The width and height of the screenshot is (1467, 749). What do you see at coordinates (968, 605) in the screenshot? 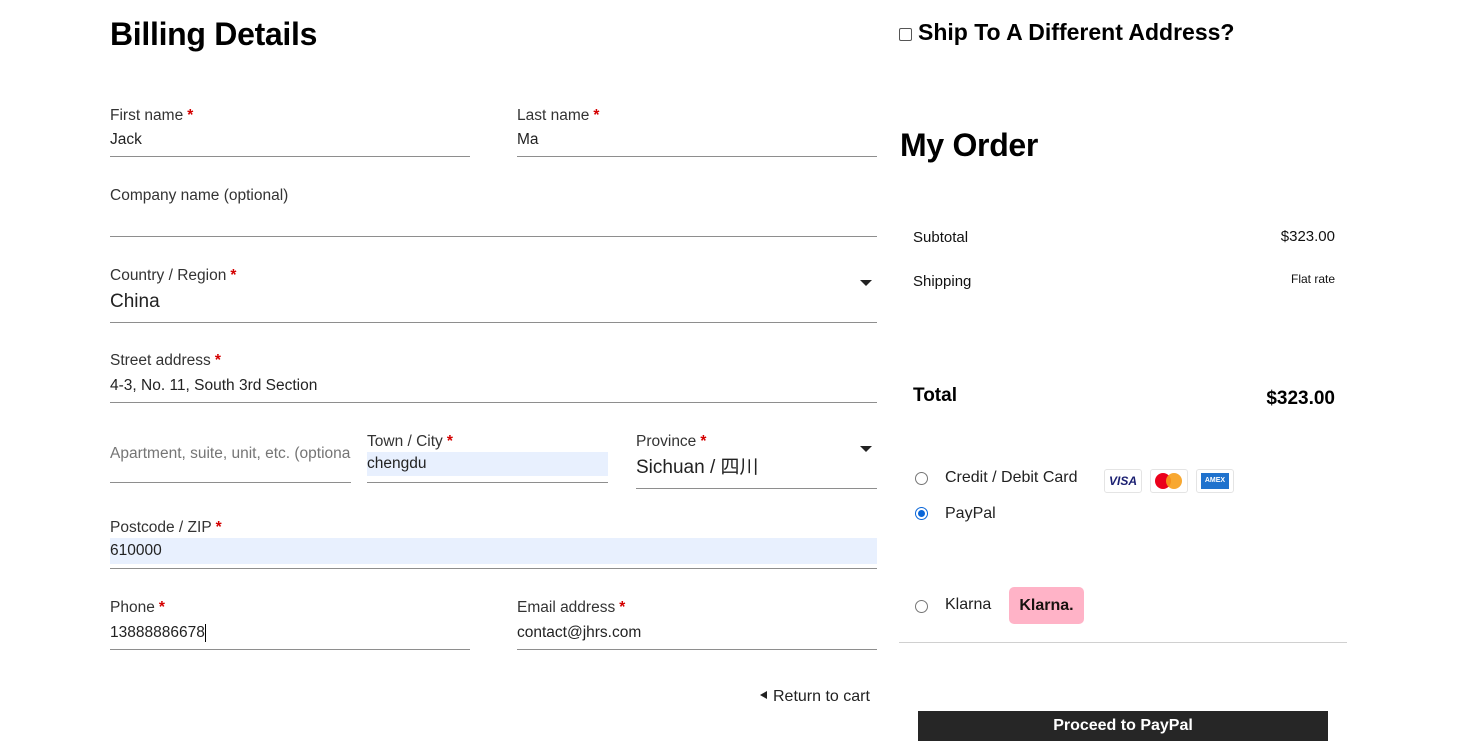
I see `klarna-label: Klarna` at bounding box center [968, 605].